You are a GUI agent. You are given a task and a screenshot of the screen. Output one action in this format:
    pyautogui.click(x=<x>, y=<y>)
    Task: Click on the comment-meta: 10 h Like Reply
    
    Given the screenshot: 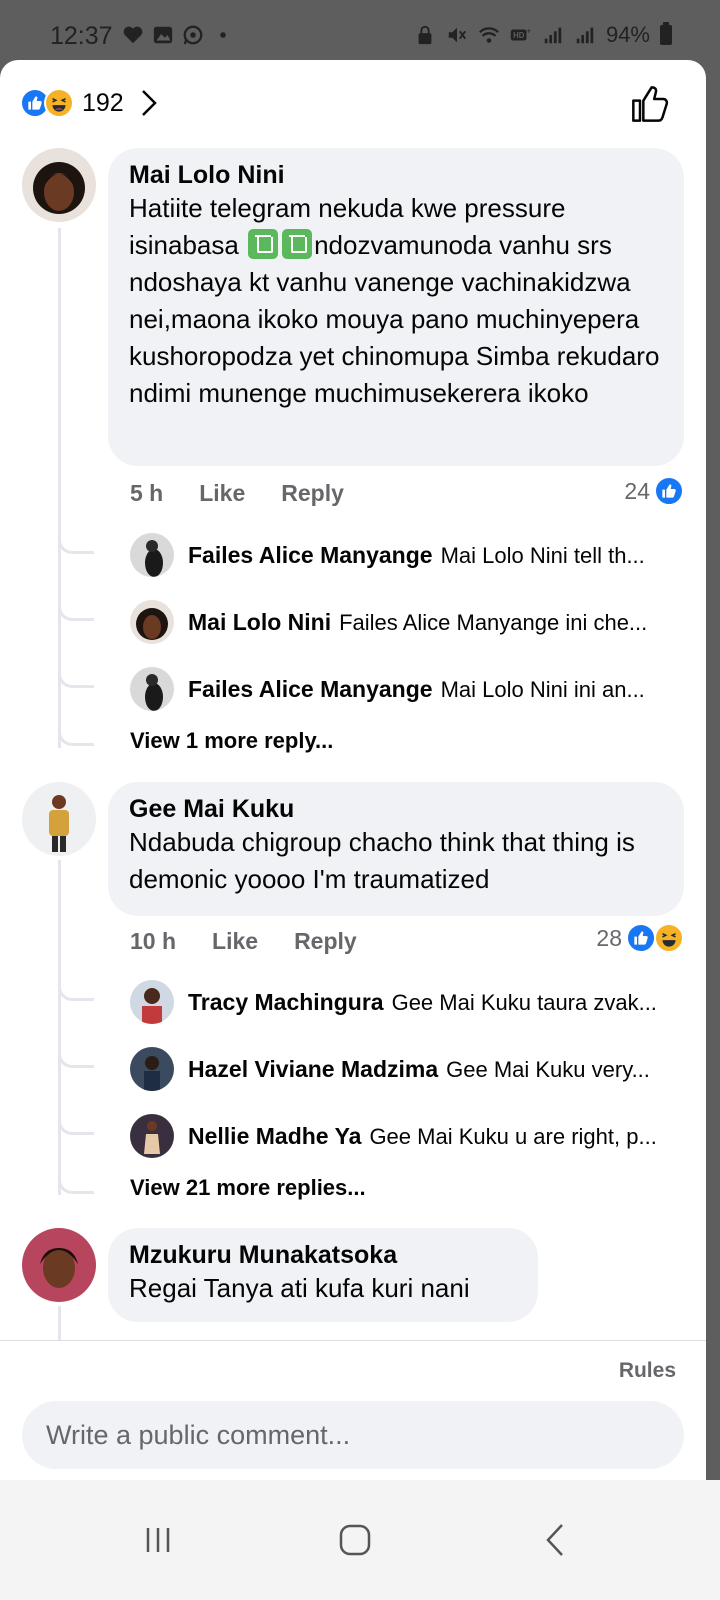 What is the action you would take?
    pyautogui.click(x=243, y=941)
    